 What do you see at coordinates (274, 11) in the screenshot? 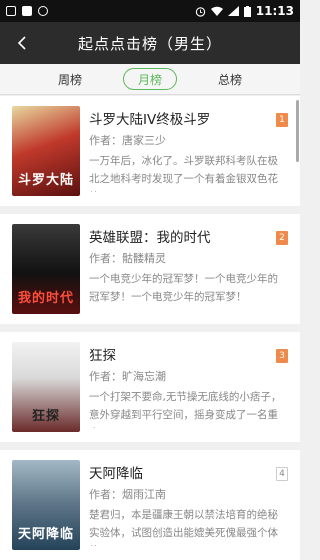
I see `status-time: 11:13` at bounding box center [274, 11].